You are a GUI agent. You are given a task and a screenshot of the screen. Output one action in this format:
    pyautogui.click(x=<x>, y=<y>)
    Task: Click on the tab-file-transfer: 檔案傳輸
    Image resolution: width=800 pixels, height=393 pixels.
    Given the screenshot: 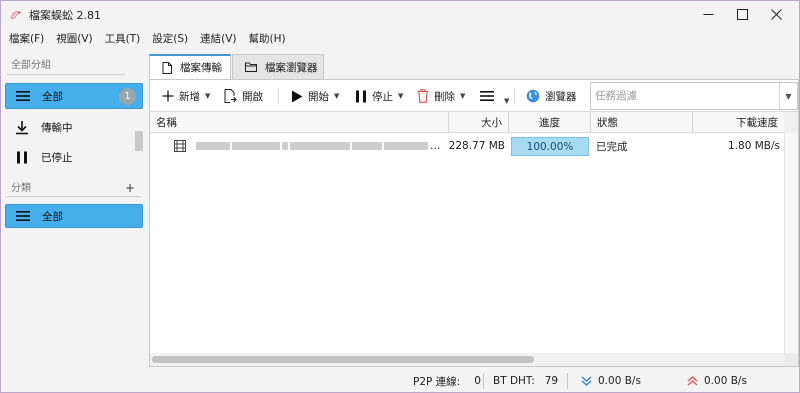 What is the action you would take?
    pyautogui.click(x=190, y=66)
    